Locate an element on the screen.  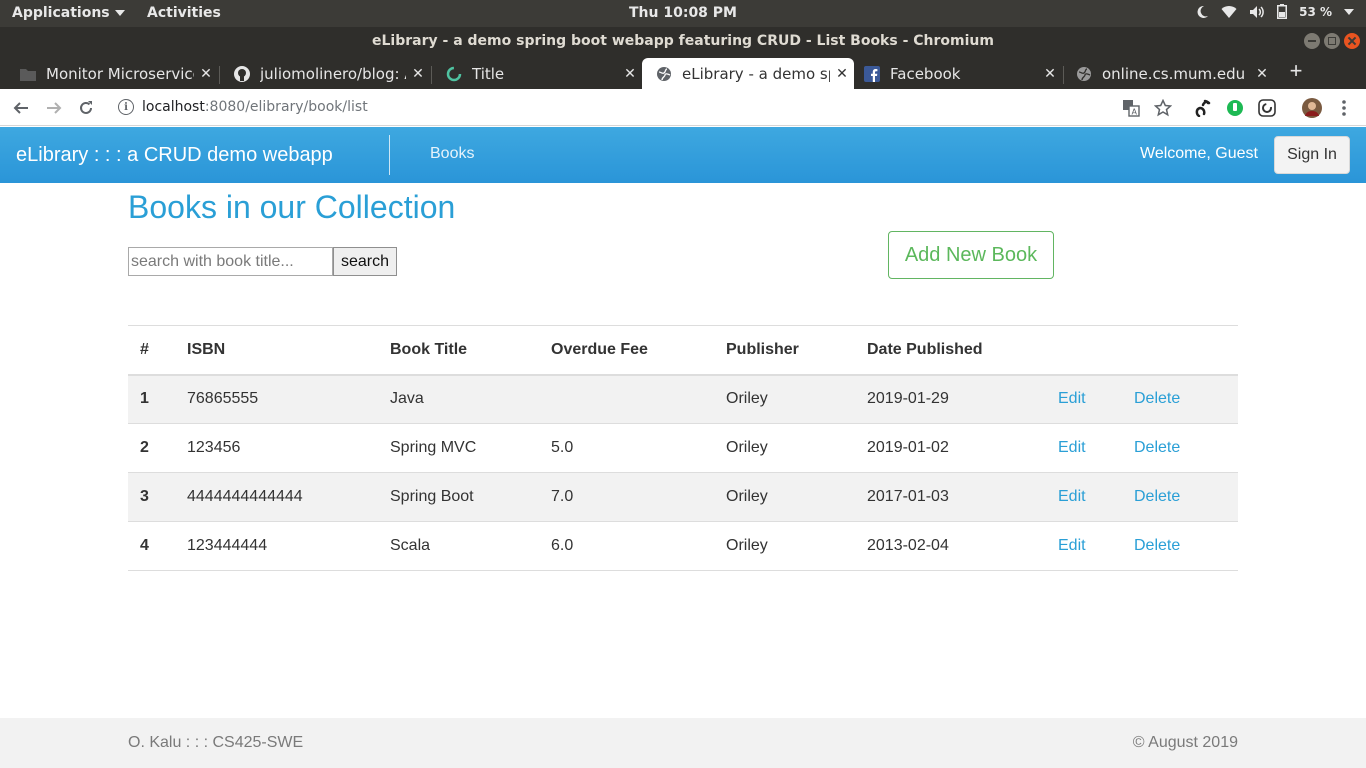
browser-toolbar: i localhost:8080/elibrary/book/list A is located at coordinates (683, 107).